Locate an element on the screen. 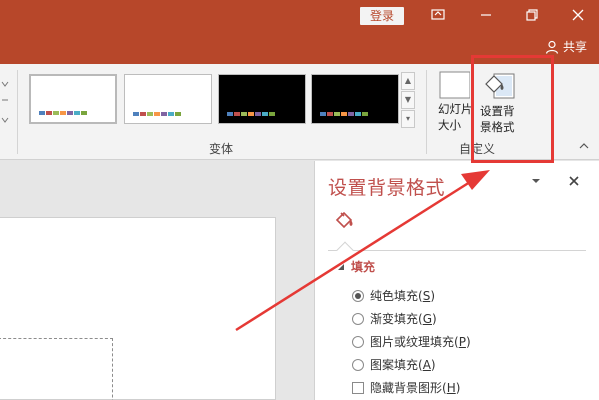 The image size is (599, 400). gradient-fill-option: 渐变填充(G) is located at coordinates (394, 318).